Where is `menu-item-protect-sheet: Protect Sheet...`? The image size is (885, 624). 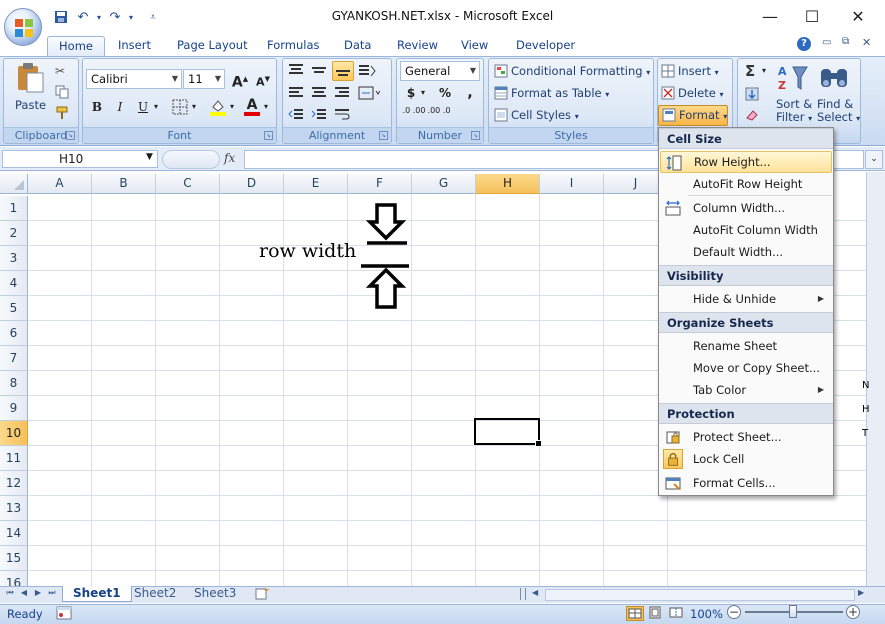 menu-item-protect-sheet: Protect Sheet... is located at coordinates (746, 437).